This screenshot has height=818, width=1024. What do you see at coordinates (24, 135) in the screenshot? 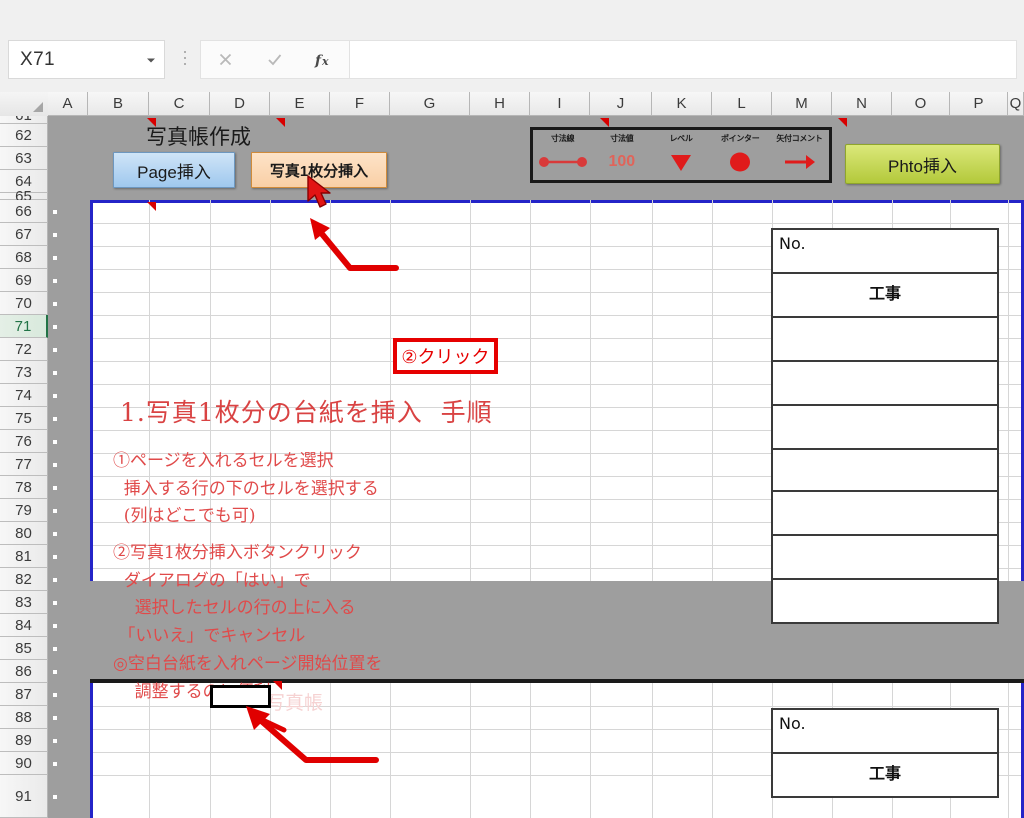
I see `row-header-62: 62` at bounding box center [24, 135].